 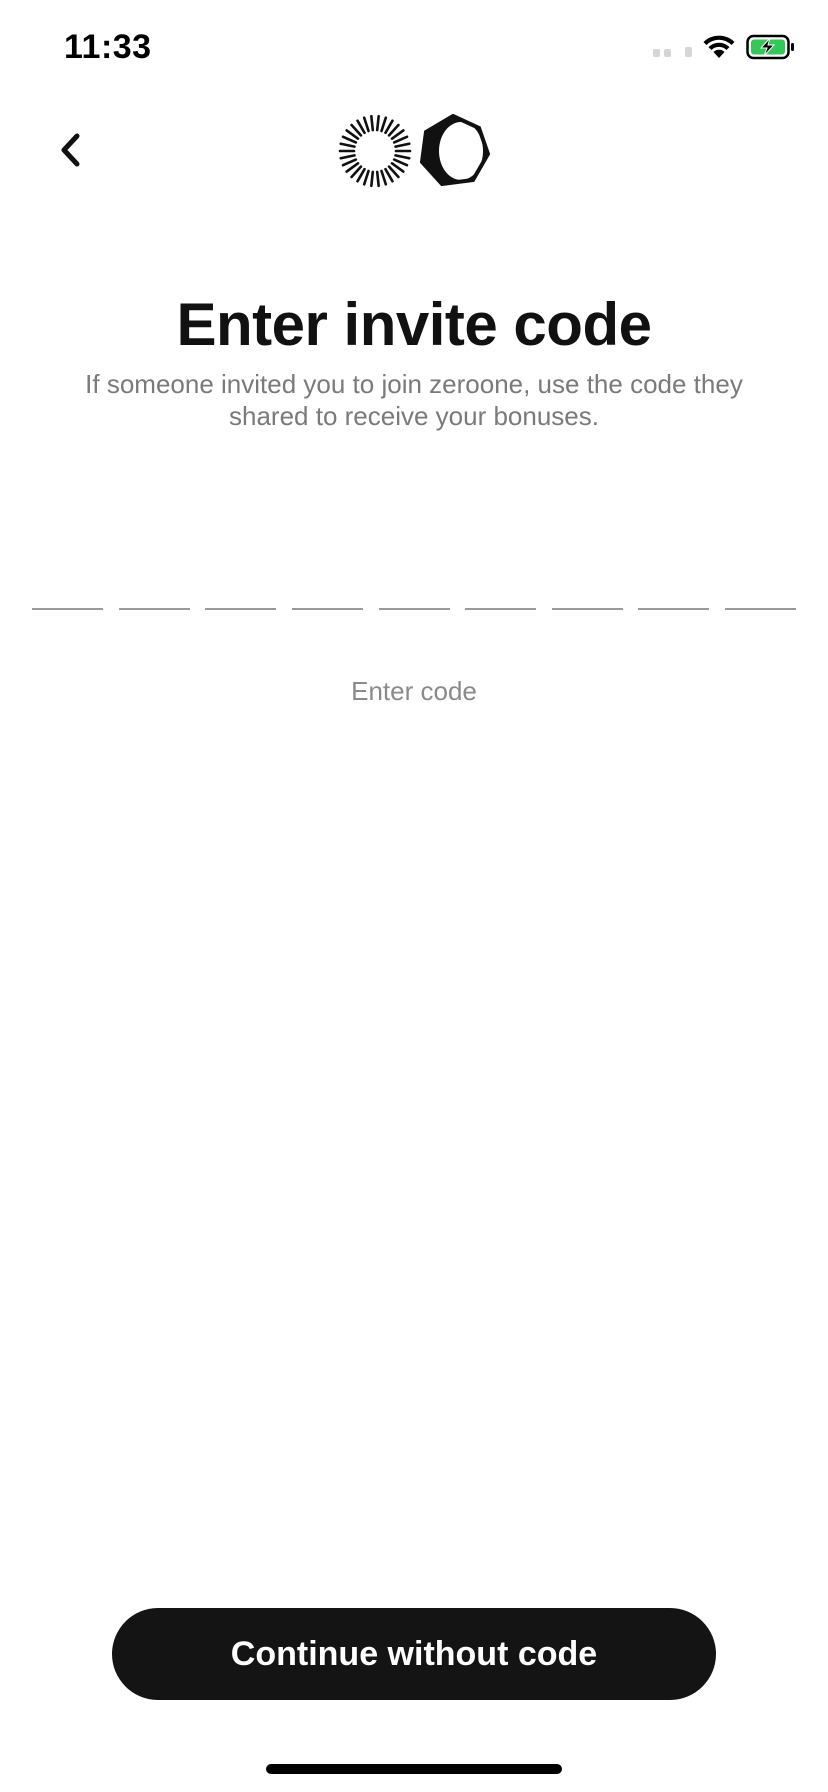 What do you see at coordinates (375, 151) in the screenshot?
I see `sunburst-logo-icon` at bounding box center [375, 151].